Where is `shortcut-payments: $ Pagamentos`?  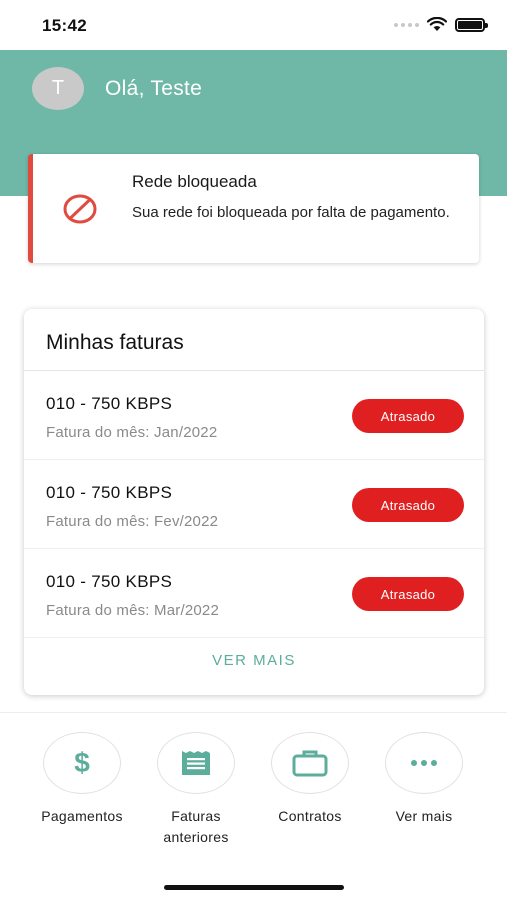 shortcut-payments: $ Pagamentos is located at coordinates (82, 779).